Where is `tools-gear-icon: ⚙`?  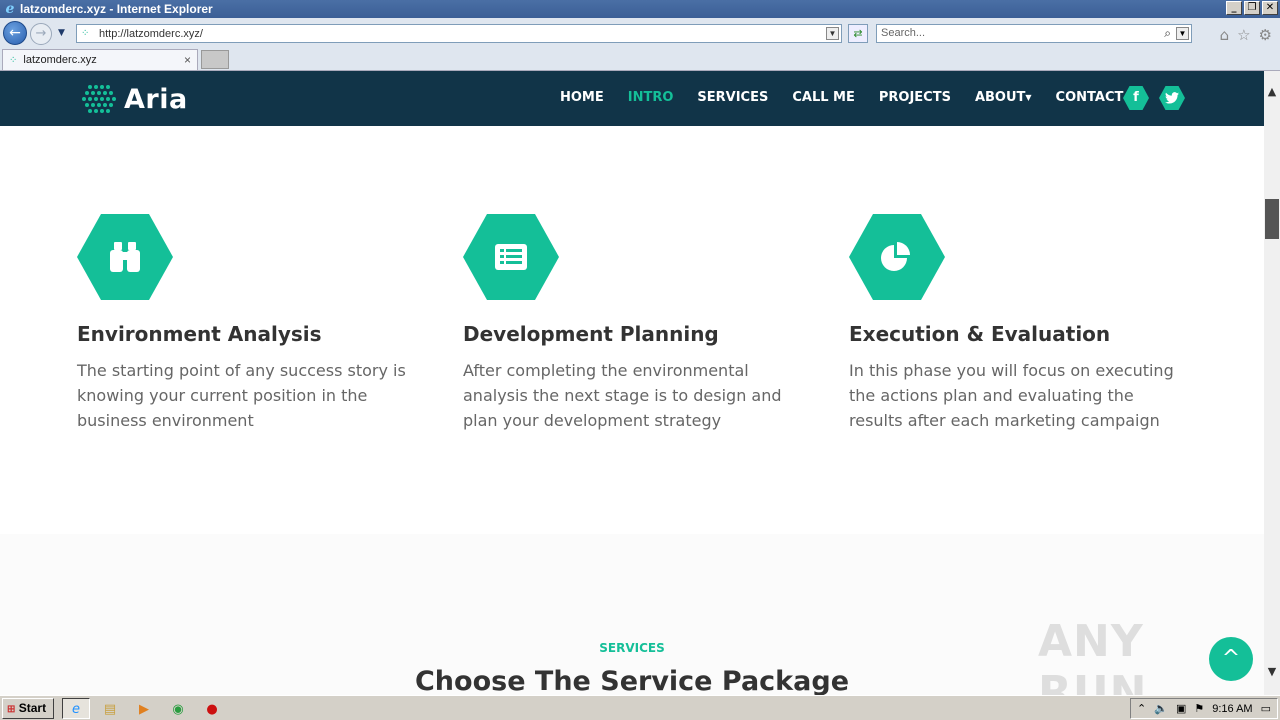 tools-gear-icon: ⚙ is located at coordinates (1265, 35).